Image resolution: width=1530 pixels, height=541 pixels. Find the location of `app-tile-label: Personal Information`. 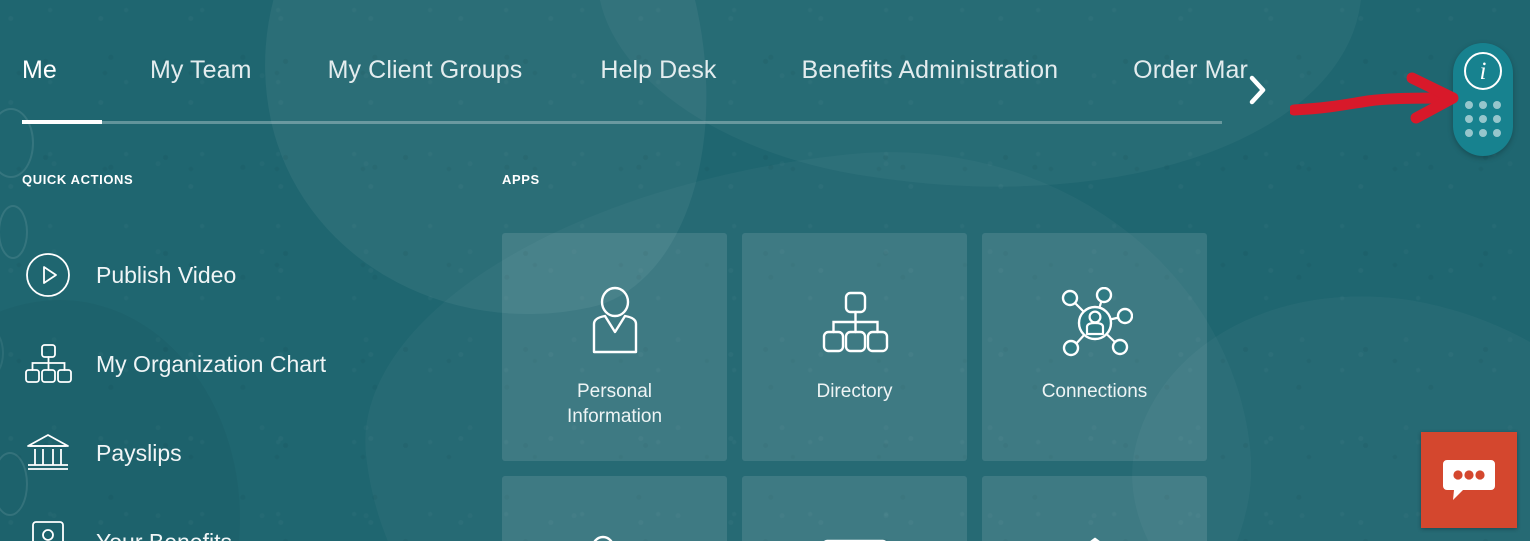

app-tile-label: Personal Information is located at coordinates (614, 404).